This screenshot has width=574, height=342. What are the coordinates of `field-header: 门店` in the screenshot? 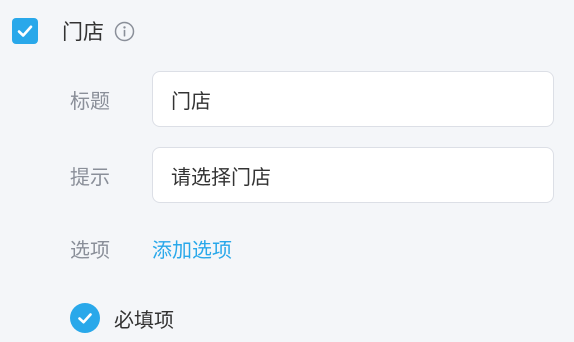 It's located at (73, 31).